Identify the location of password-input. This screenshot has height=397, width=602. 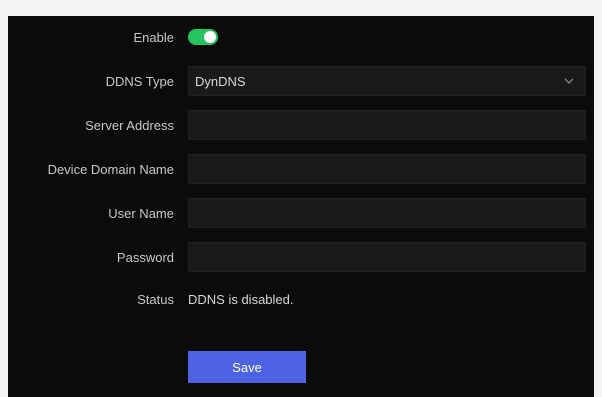
(387, 257).